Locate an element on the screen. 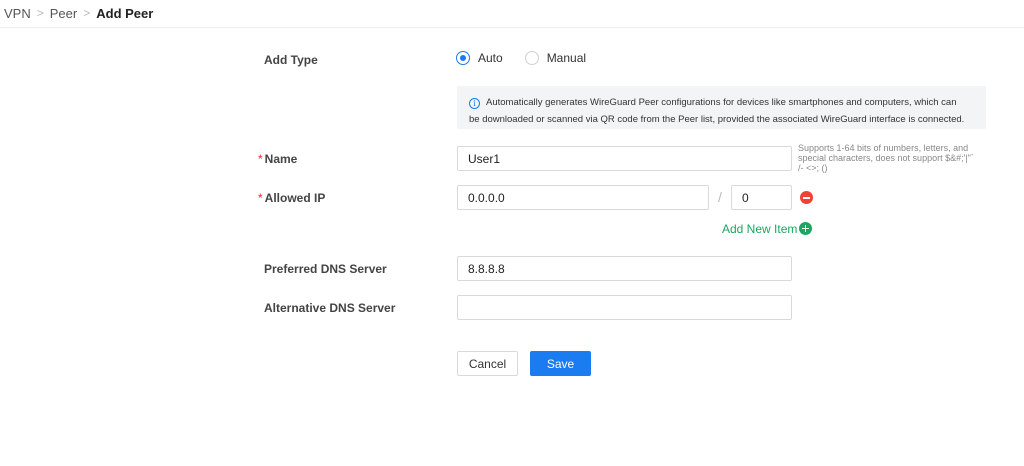 This screenshot has width=1024, height=466. radio-unchecked-icon is located at coordinates (531, 58).